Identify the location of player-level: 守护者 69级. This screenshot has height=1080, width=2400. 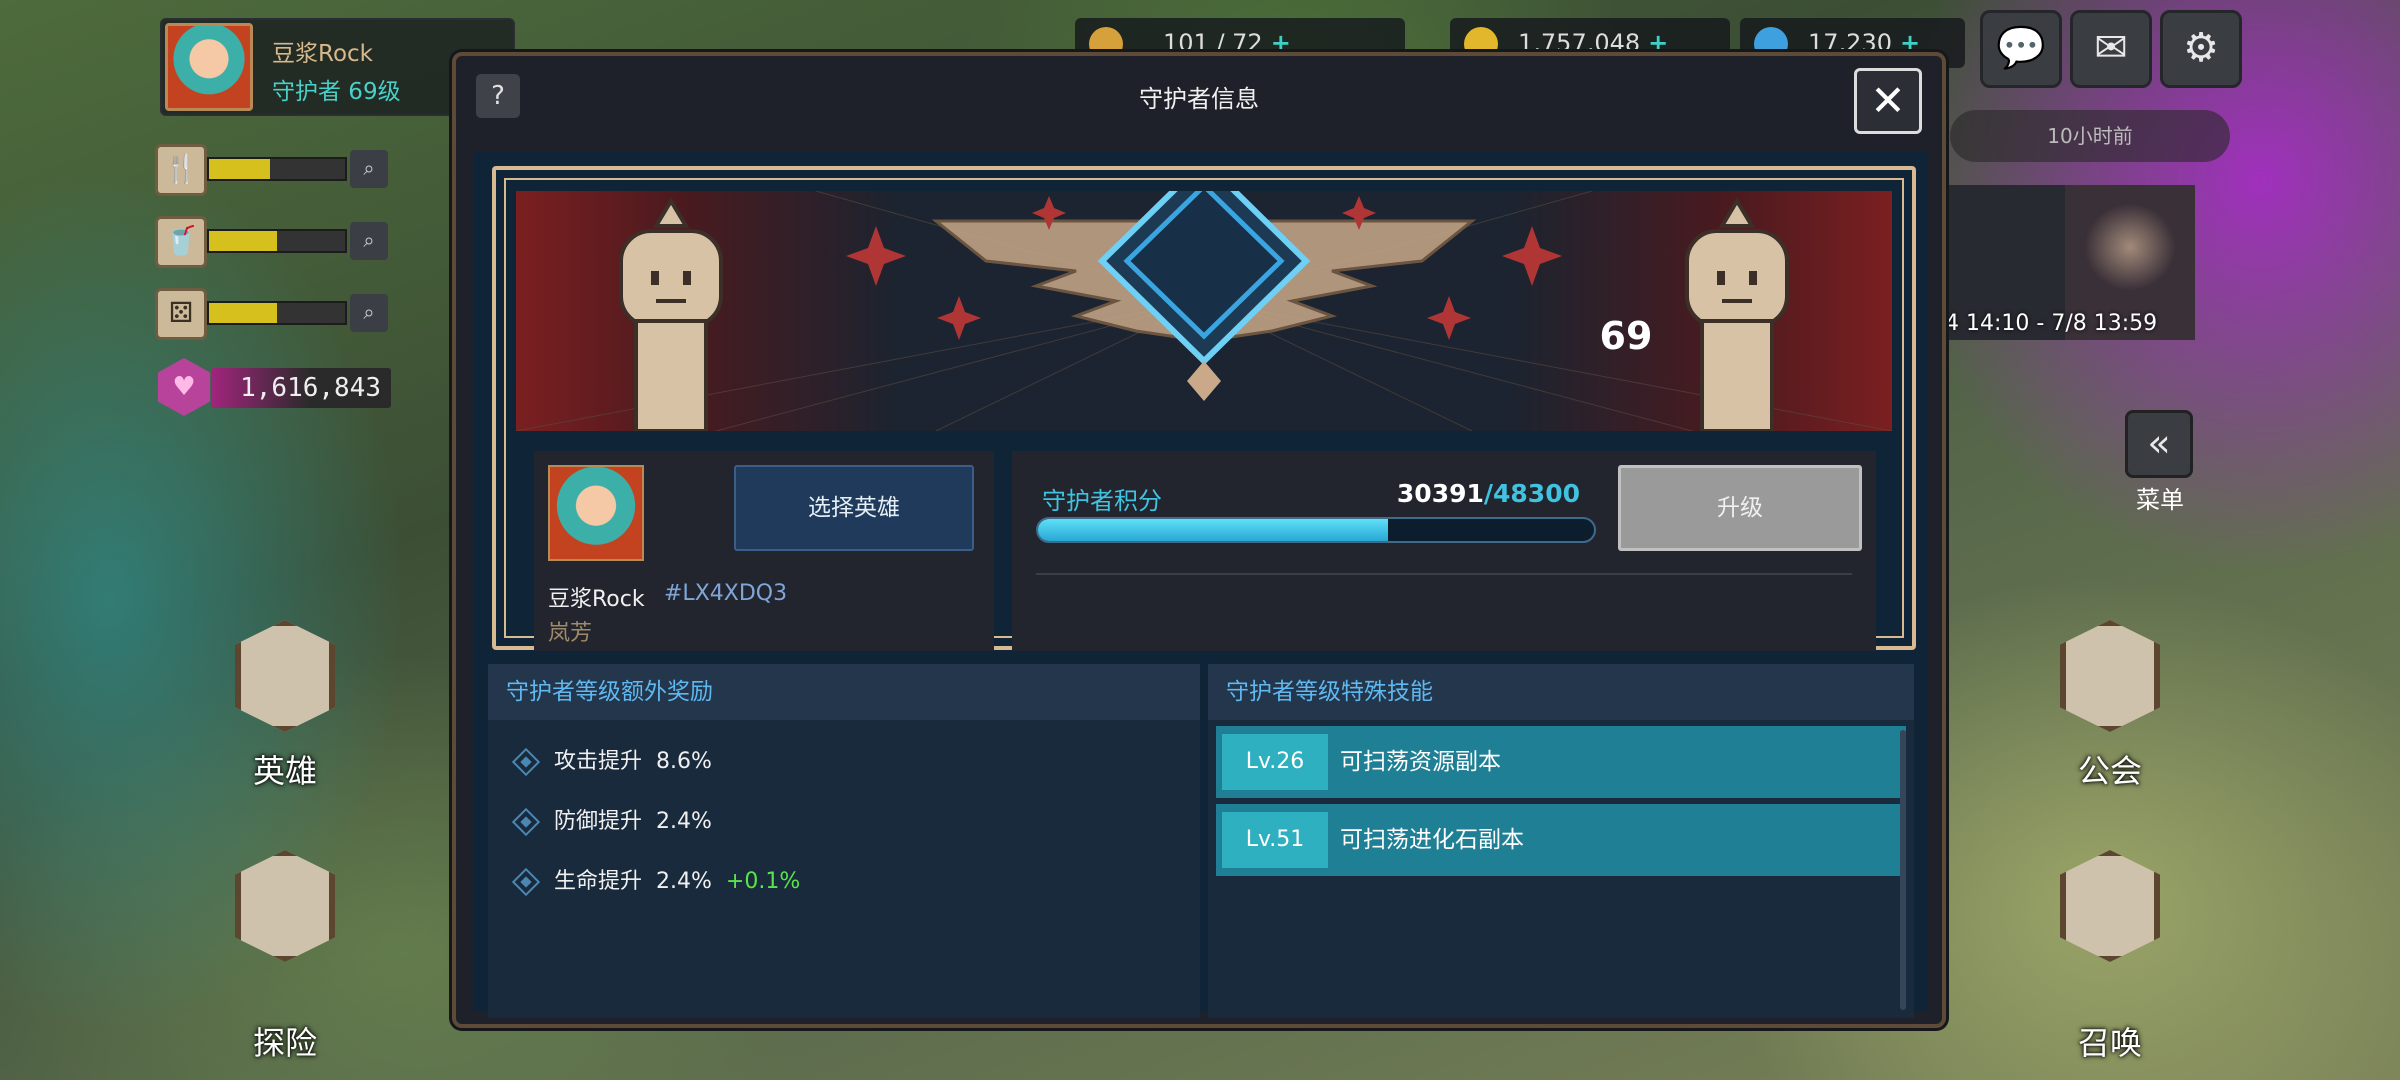
(336, 92).